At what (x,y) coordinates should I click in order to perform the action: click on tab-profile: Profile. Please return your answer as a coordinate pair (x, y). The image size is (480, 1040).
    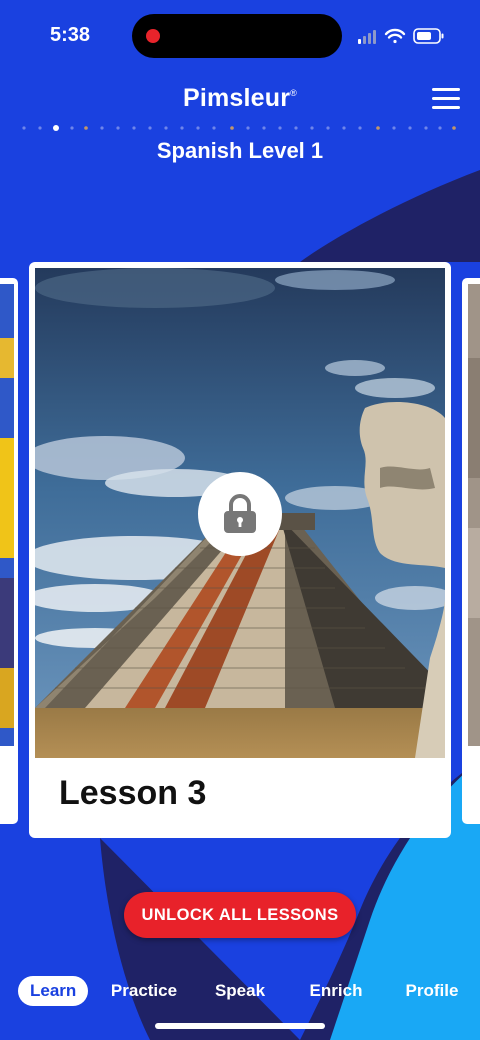
    Looking at the image, I should click on (432, 991).